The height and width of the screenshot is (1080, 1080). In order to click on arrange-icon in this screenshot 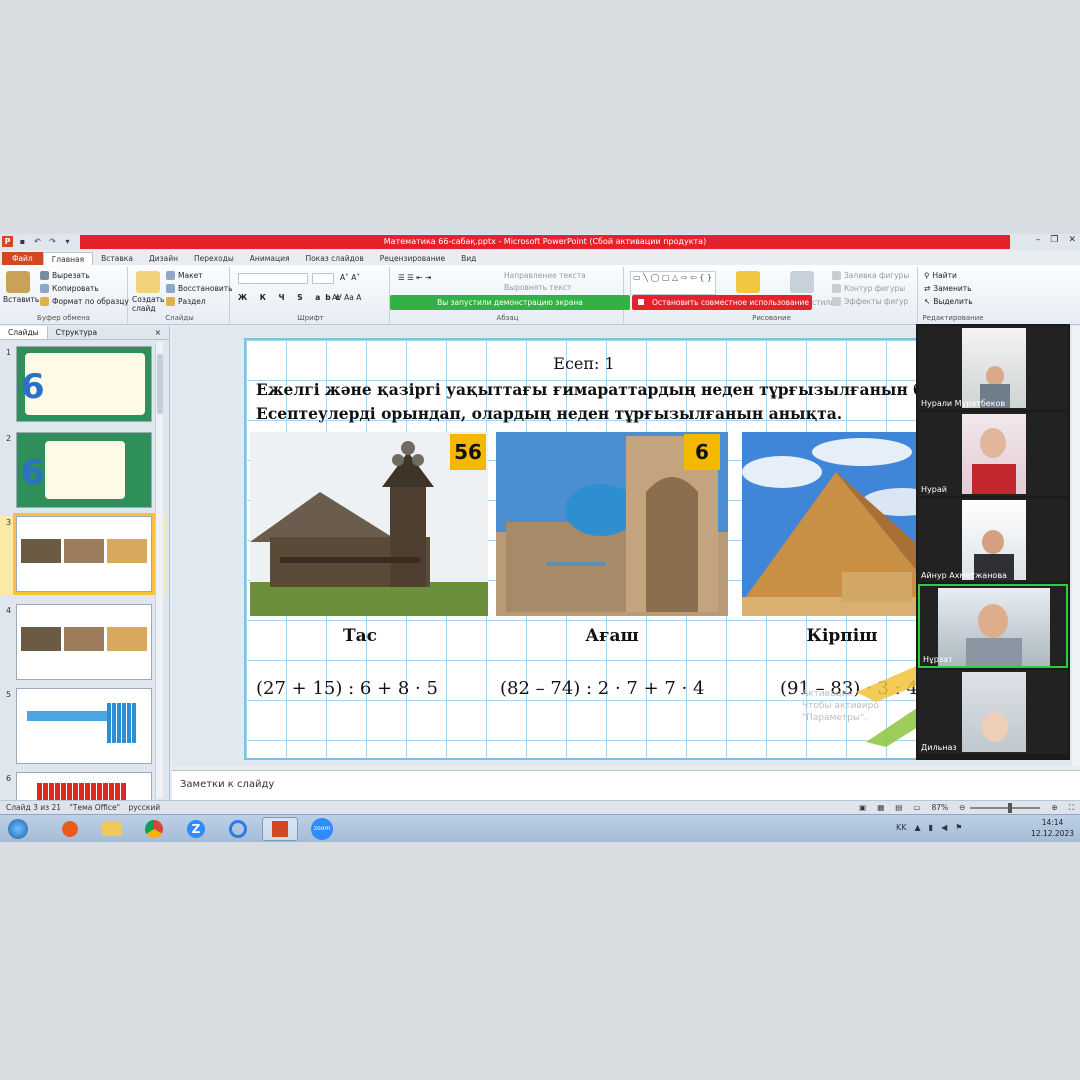, I will do `click(748, 282)`.